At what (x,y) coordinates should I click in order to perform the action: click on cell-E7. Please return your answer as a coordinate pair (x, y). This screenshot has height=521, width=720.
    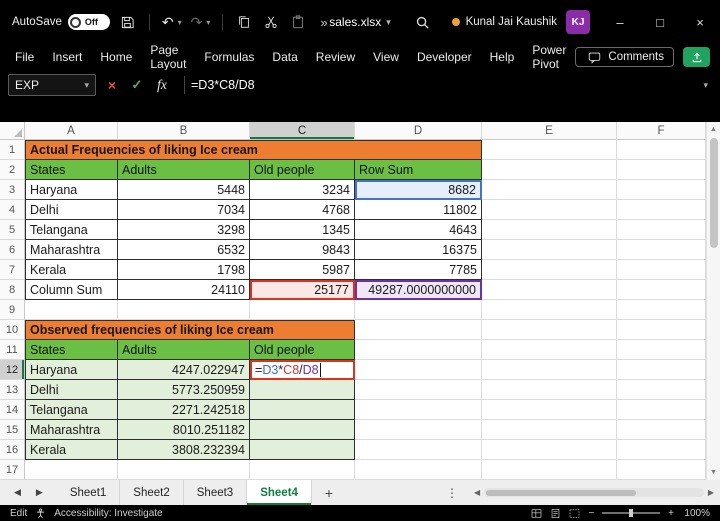
    Looking at the image, I should click on (549, 270).